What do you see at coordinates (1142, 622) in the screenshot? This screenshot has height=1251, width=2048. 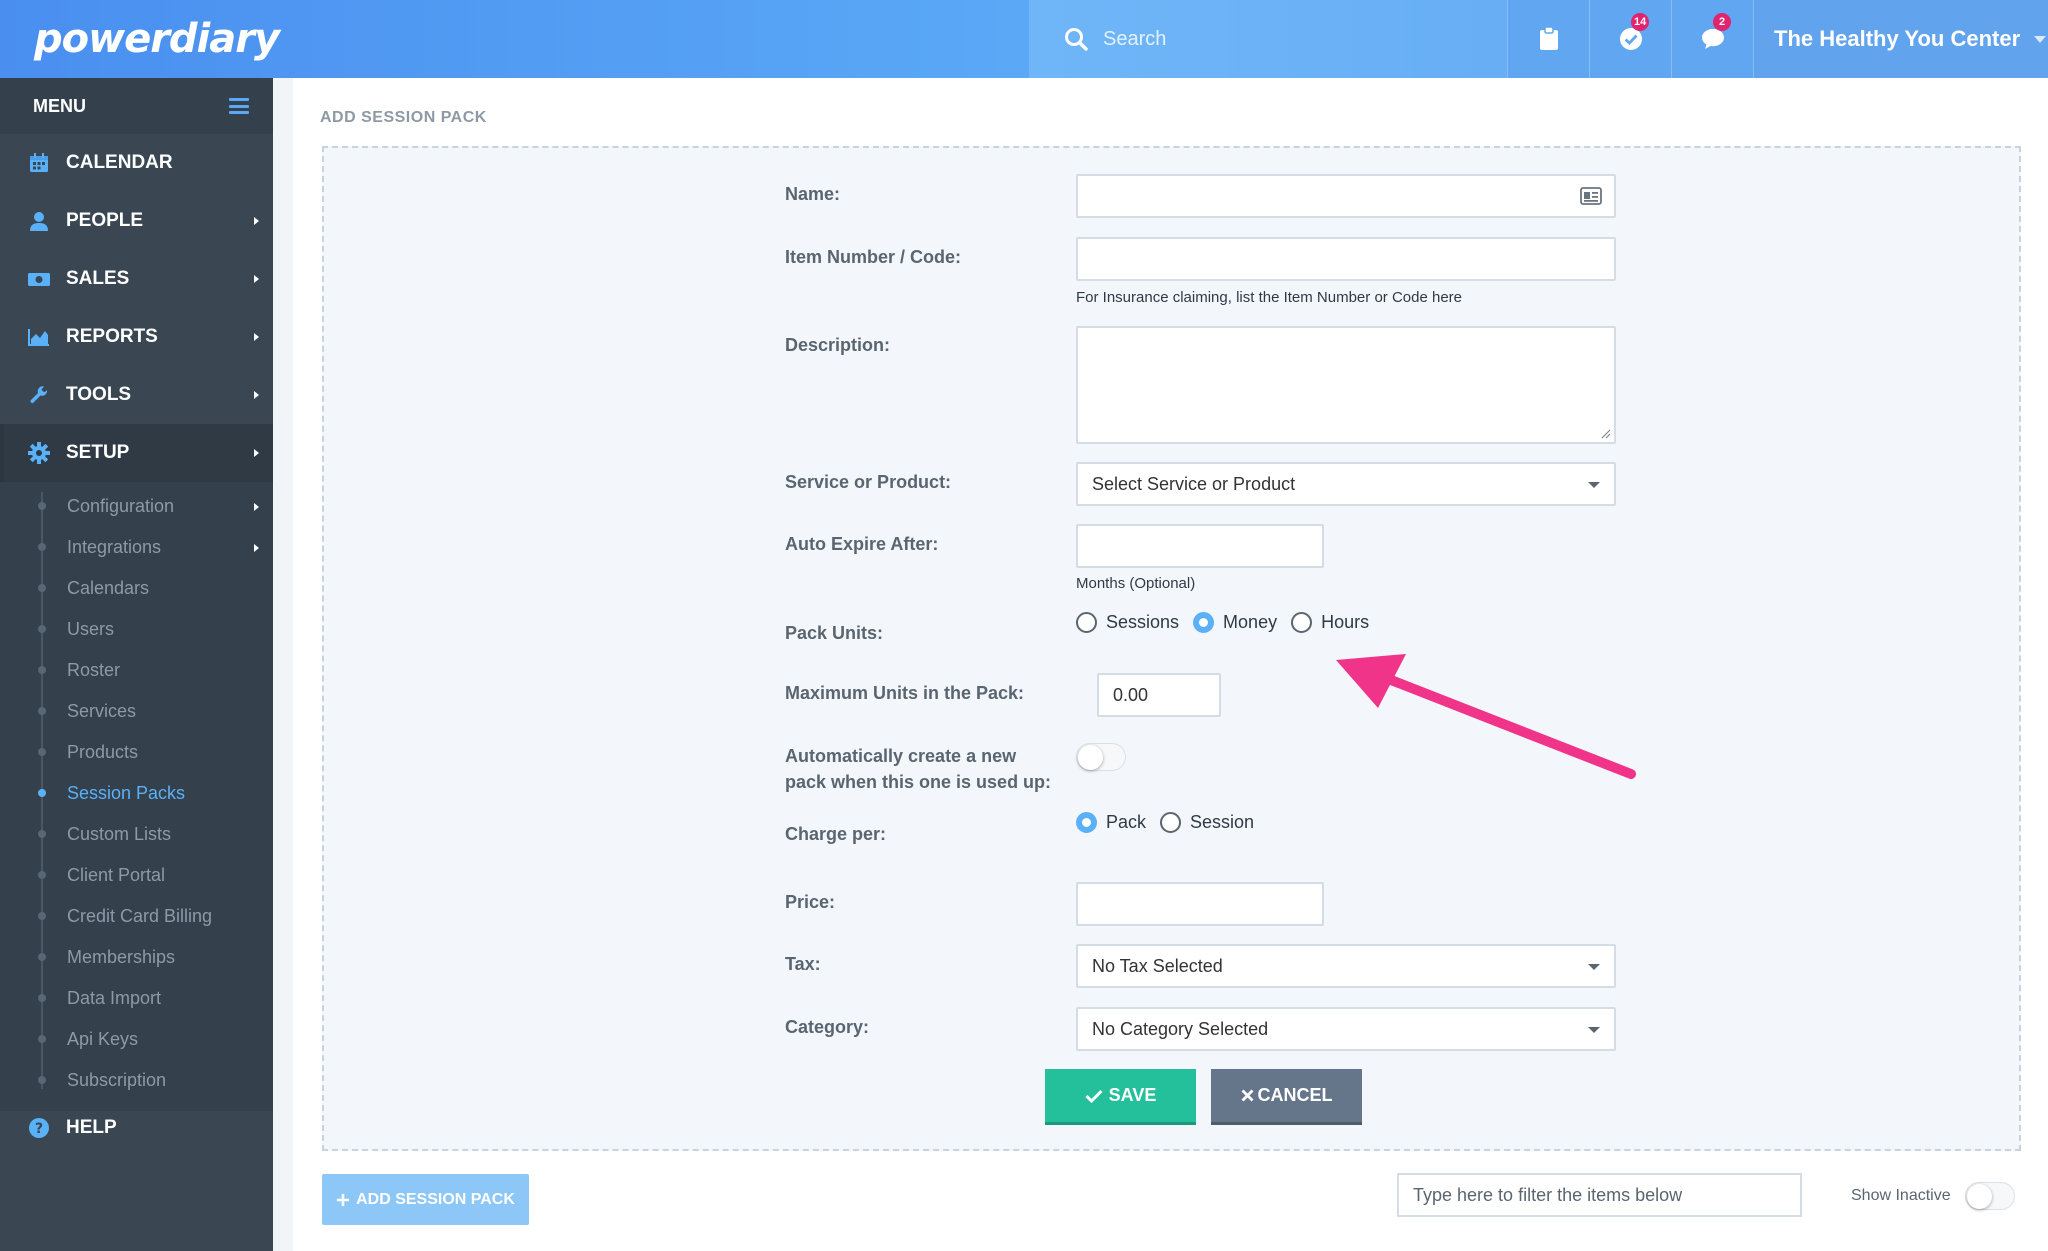 I see `radio-sessions-label: Sessions` at bounding box center [1142, 622].